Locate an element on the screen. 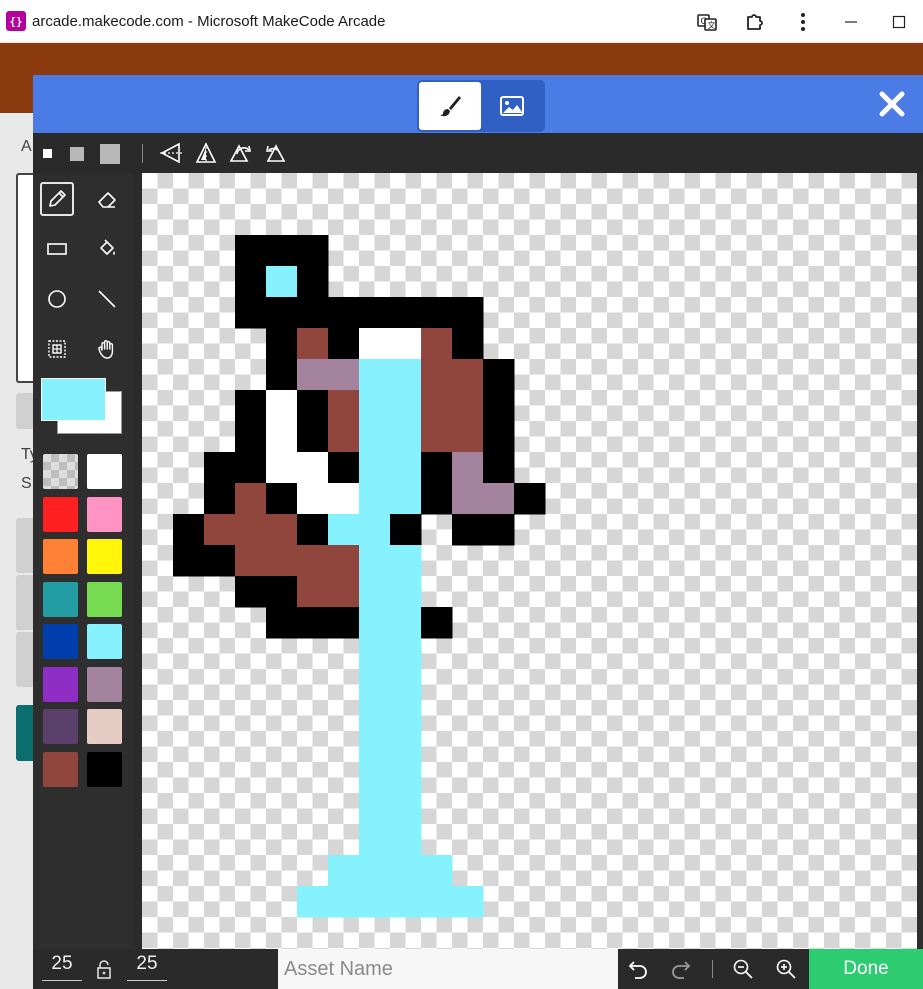 Image resolution: width=923 pixels, height=989 pixels. rotate-cw-icon is located at coordinates (241, 153).